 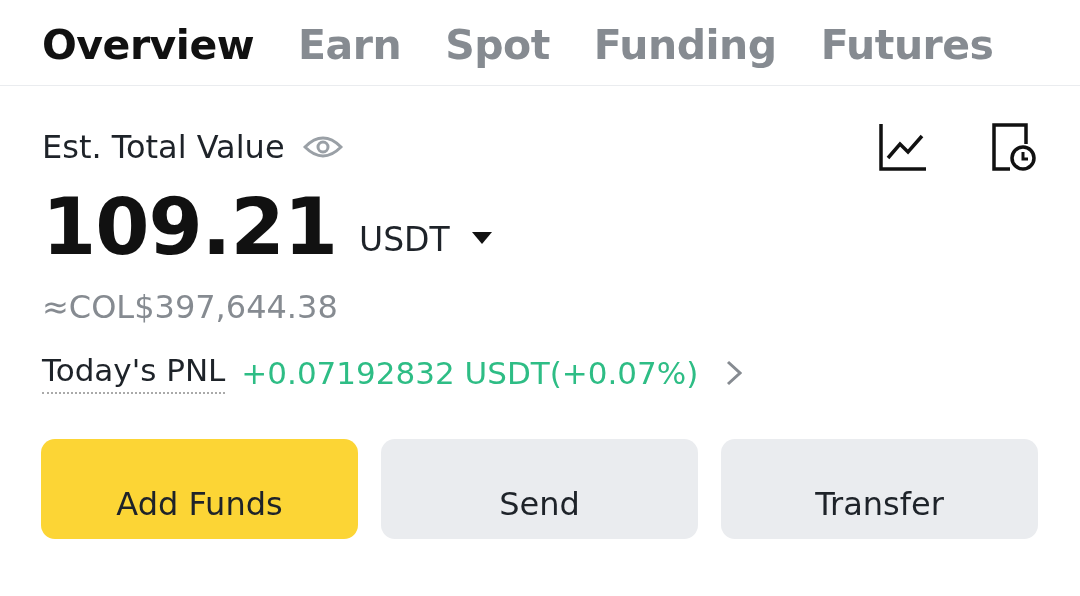 What do you see at coordinates (539, 489) in the screenshot?
I see `action-button: Send` at bounding box center [539, 489].